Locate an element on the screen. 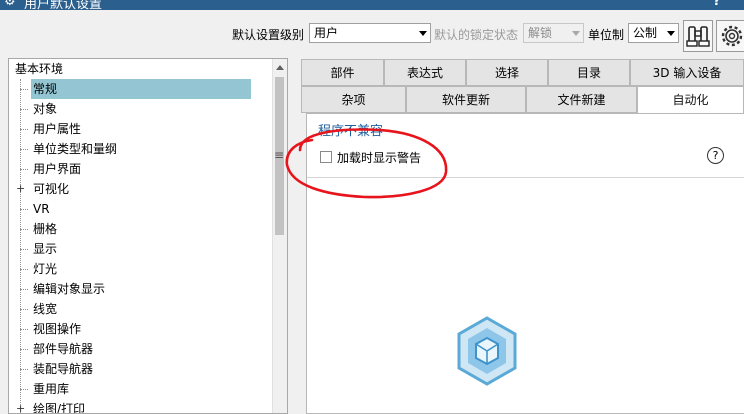 The width and height of the screenshot is (744, 414). gear-icon: ⚙ is located at coordinates (10, 4).